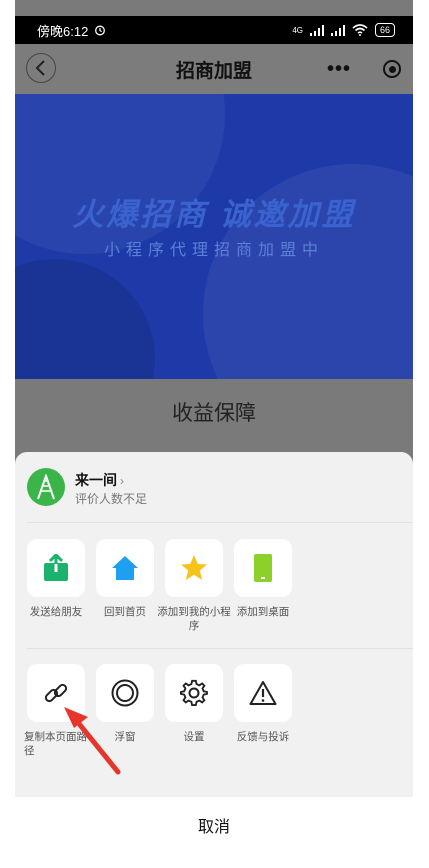 The height and width of the screenshot is (868, 429). What do you see at coordinates (263, 612) in the screenshot?
I see `tile-label: 添加到桌面` at bounding box center [263, 612].